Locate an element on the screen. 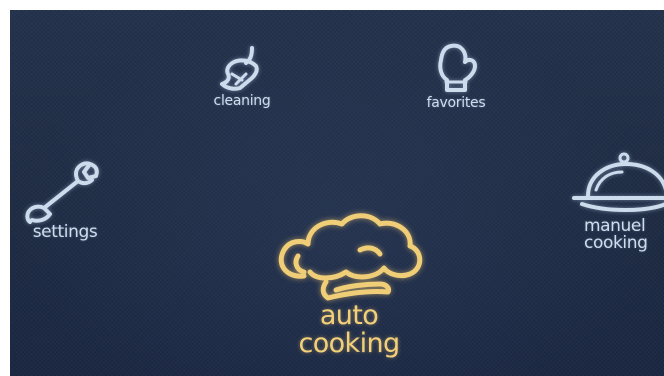 Image resolution: width=664 pixels, height=376 pixels. wrench-icon is located at coordinates (62, 192).